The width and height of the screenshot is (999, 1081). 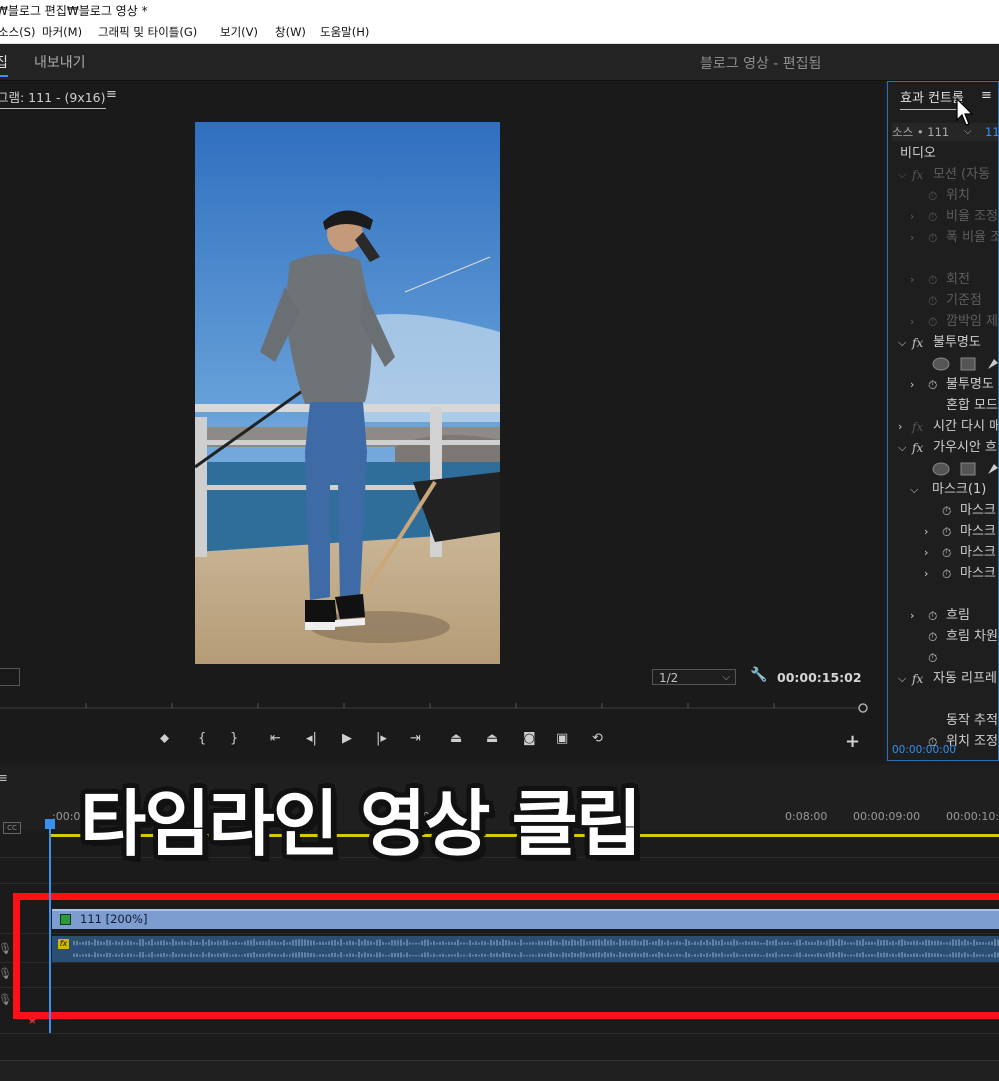 I want to click on playhead-line, so click(x=50, y=928).